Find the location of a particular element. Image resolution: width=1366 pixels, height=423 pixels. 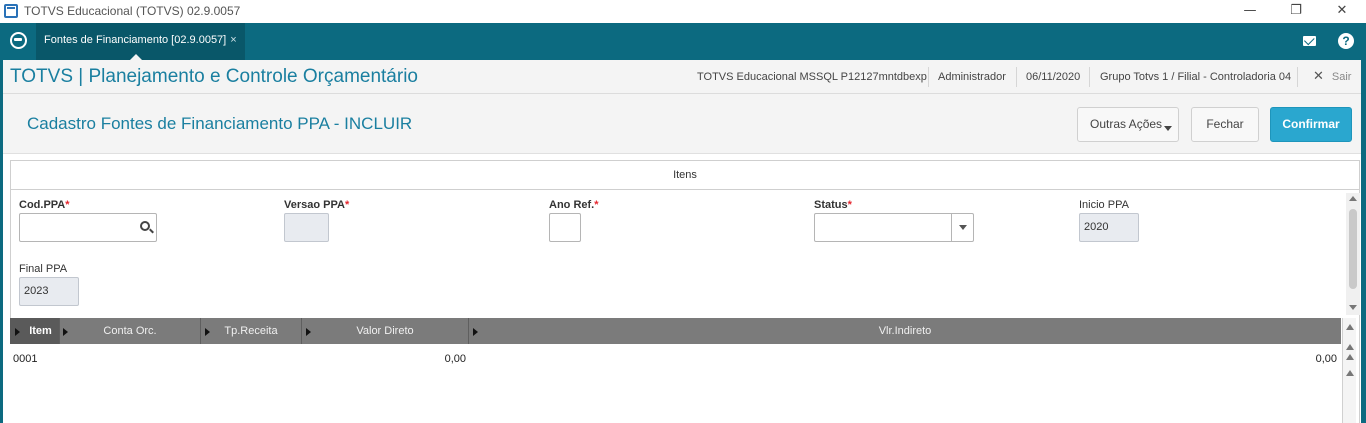

window-title: TOTVS Educacional (TOTVS) 02.9.0057 is located at coordinates (132, 11).